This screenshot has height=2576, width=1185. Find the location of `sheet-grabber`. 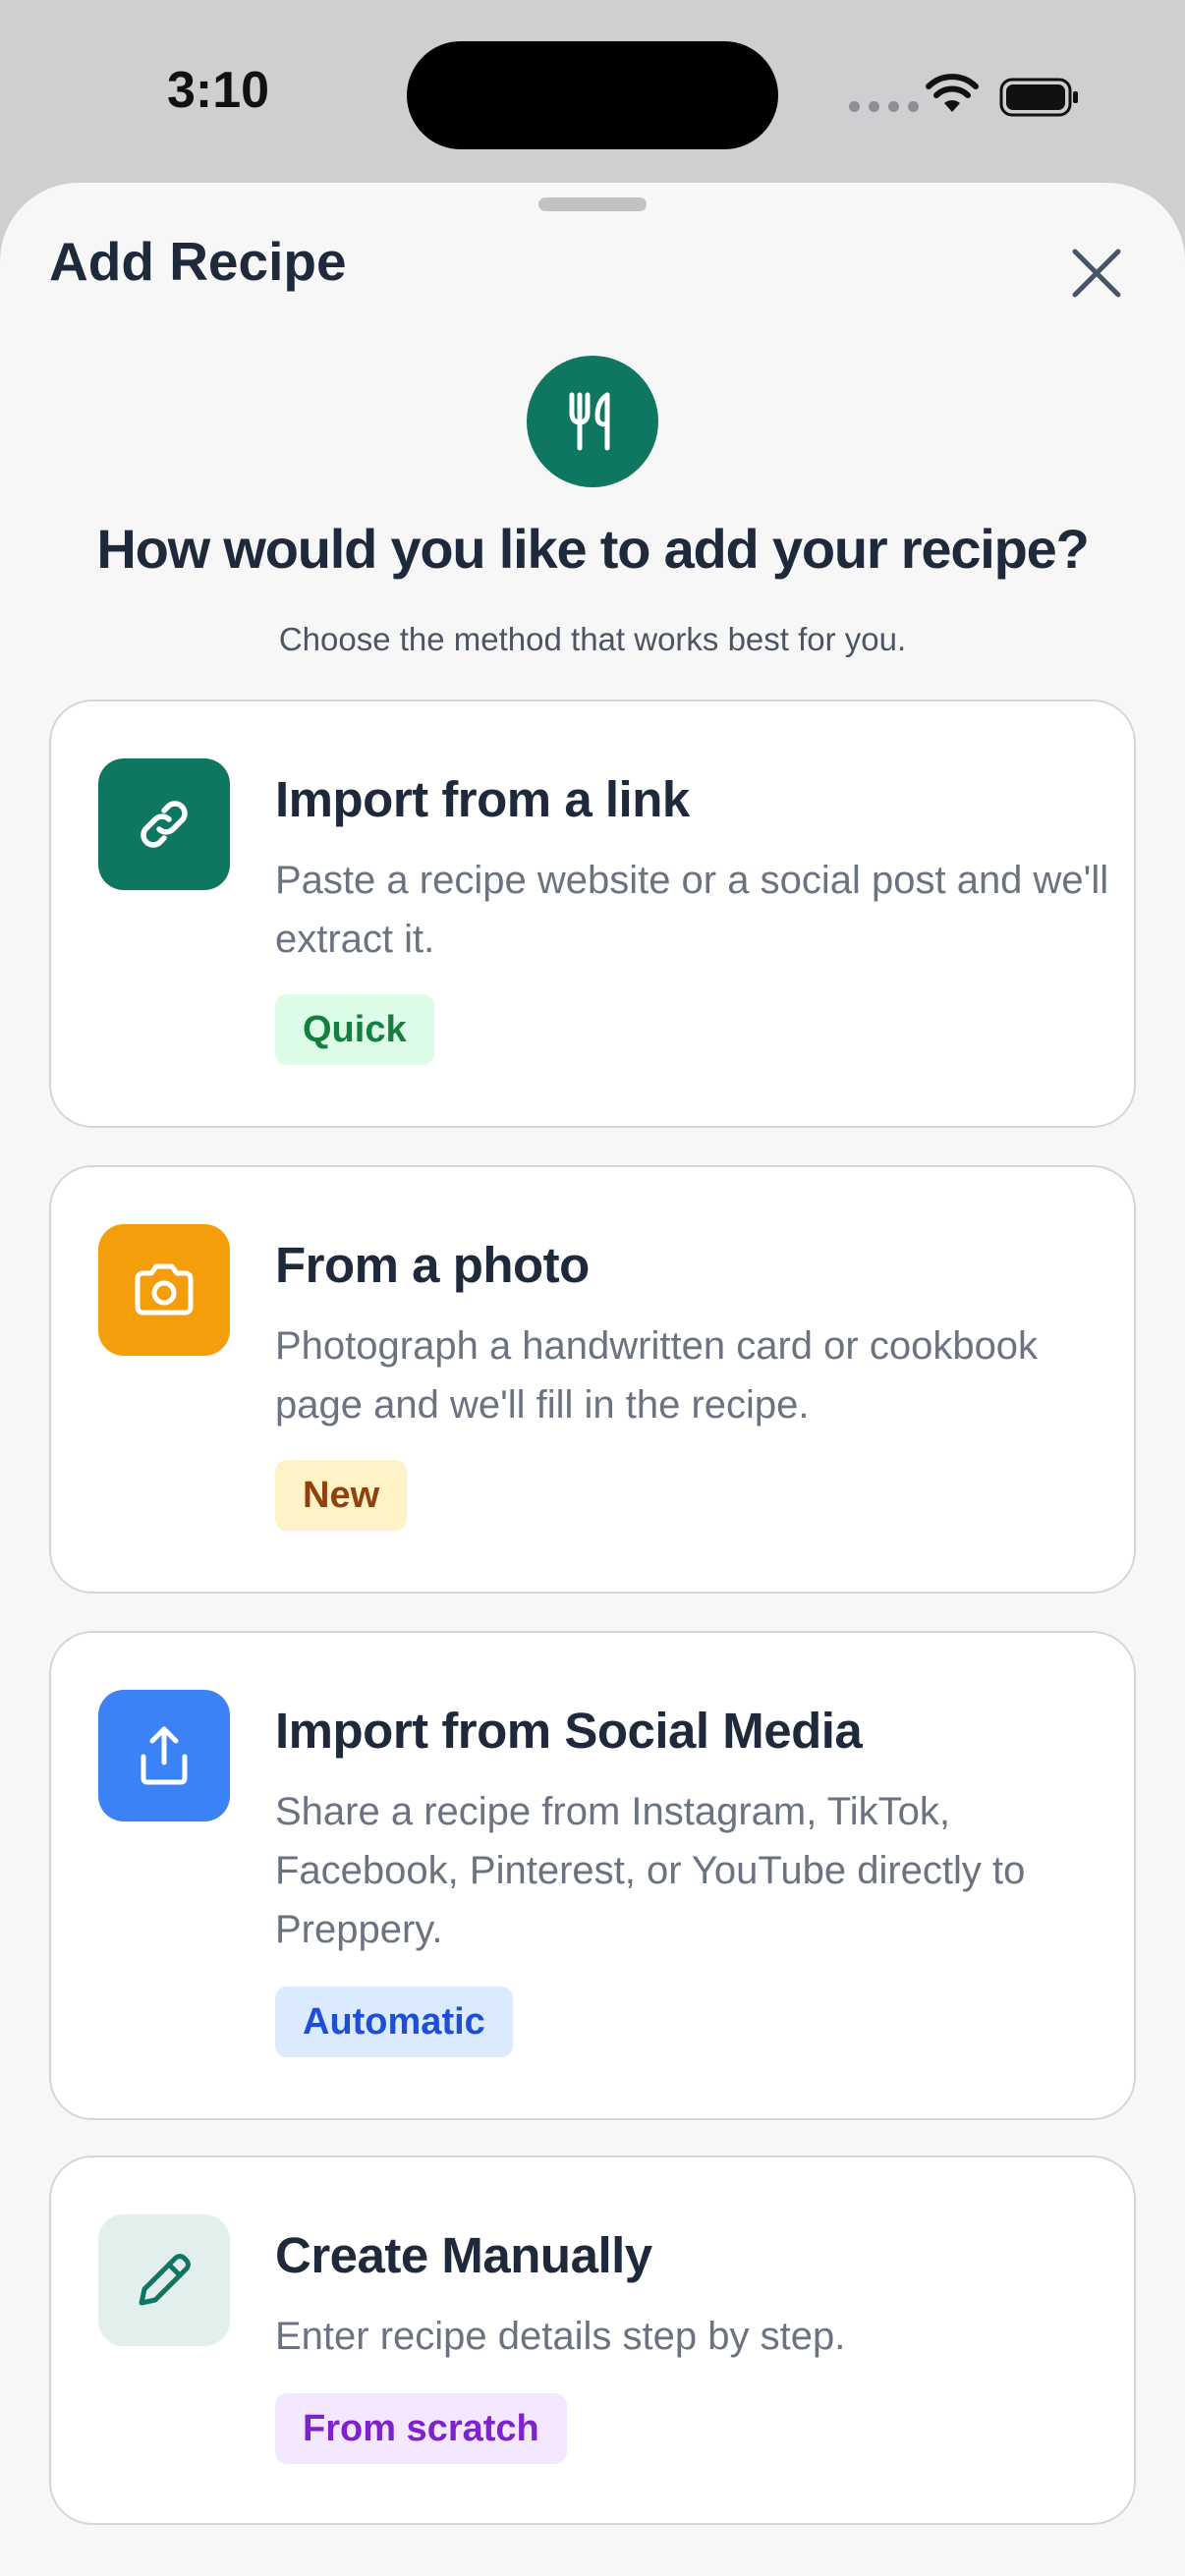

sheet-grabber is located at coordinates (592, 204).